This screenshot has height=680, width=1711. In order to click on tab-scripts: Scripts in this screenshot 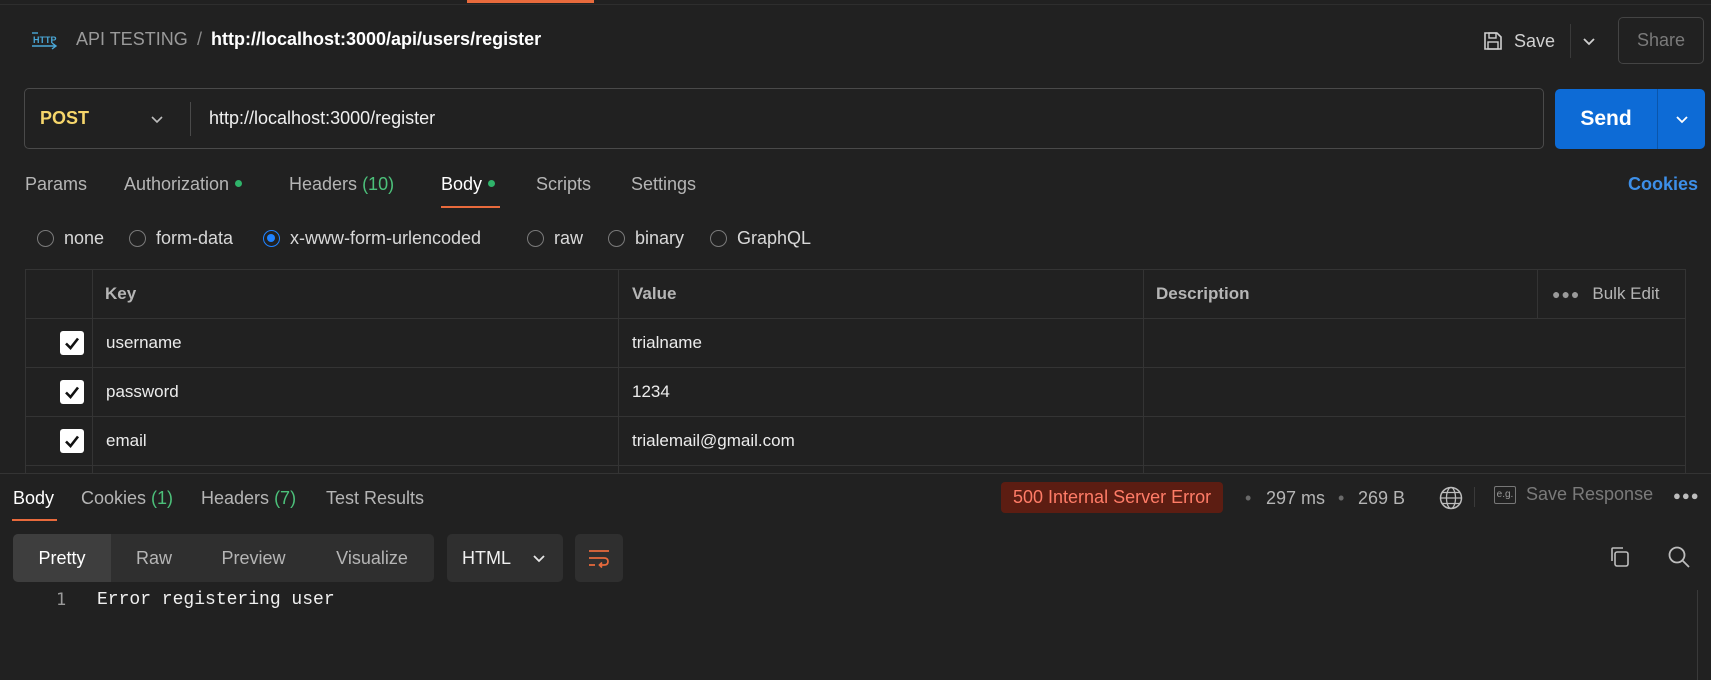, I will do `click(563, 184)`.